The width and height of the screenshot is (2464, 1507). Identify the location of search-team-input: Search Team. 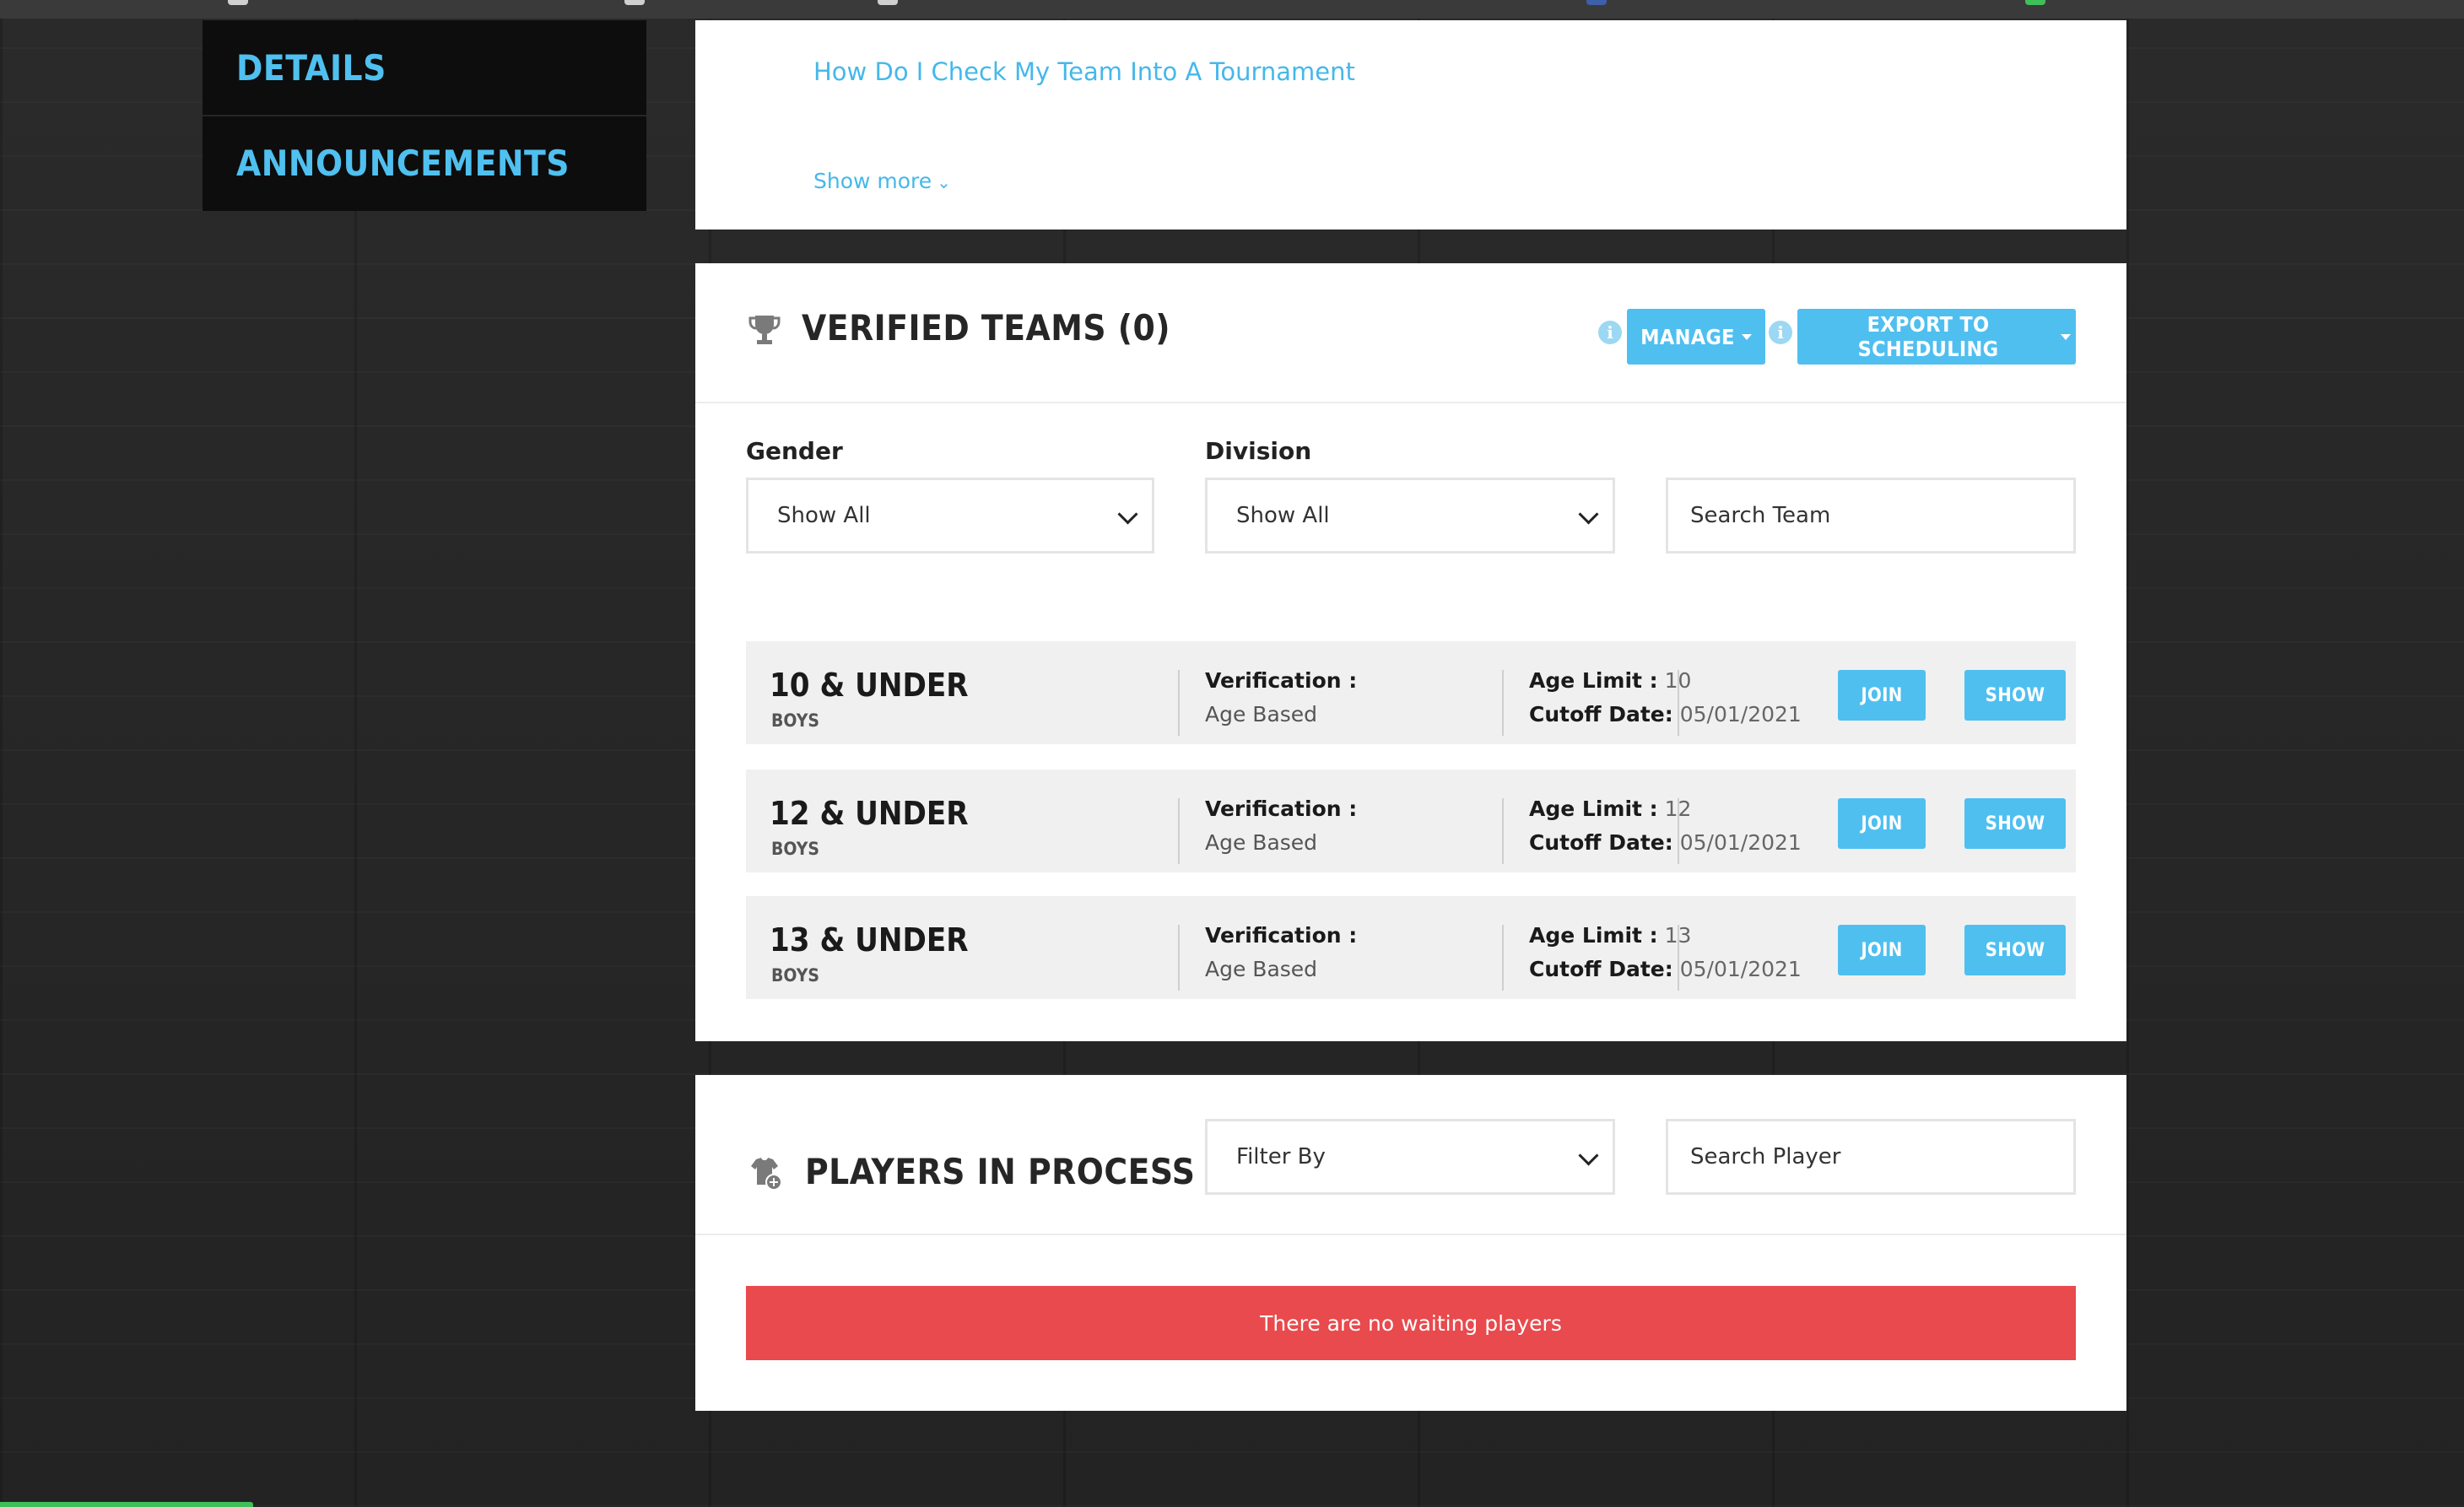
(1871, 516).